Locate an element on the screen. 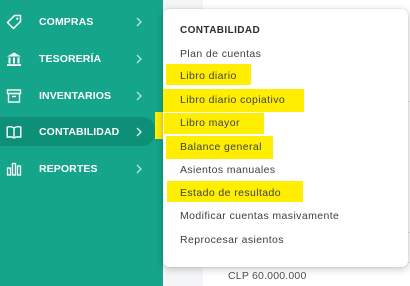  sidebar-item-reportes: REPORTES is located at coordinates (81, 168).